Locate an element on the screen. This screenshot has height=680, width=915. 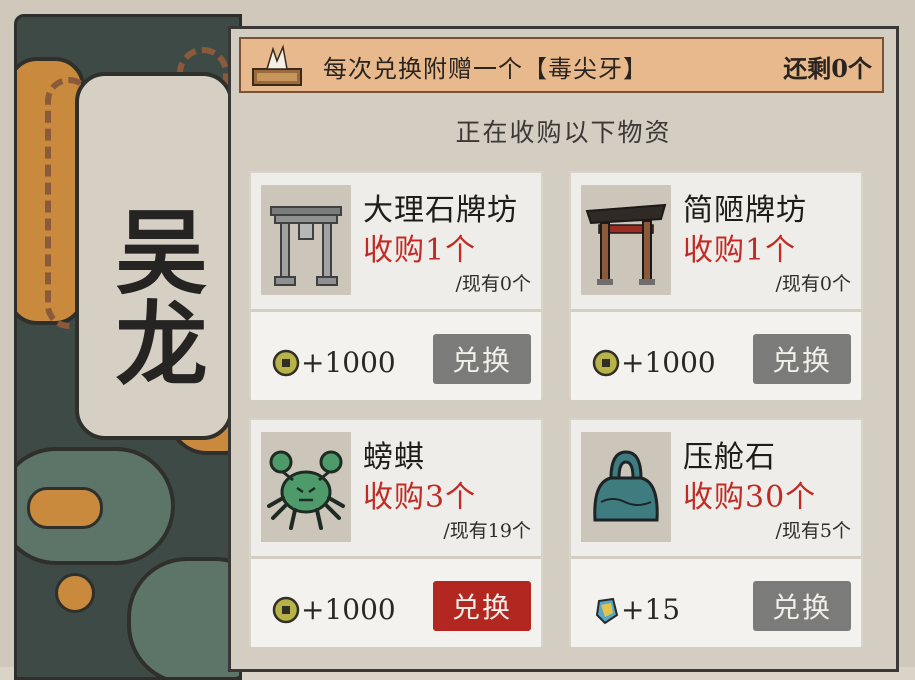
item-card: 大理石牌坊 收购1个 /现有0个 +1000 兑换 is located at coordinates (396, 286).